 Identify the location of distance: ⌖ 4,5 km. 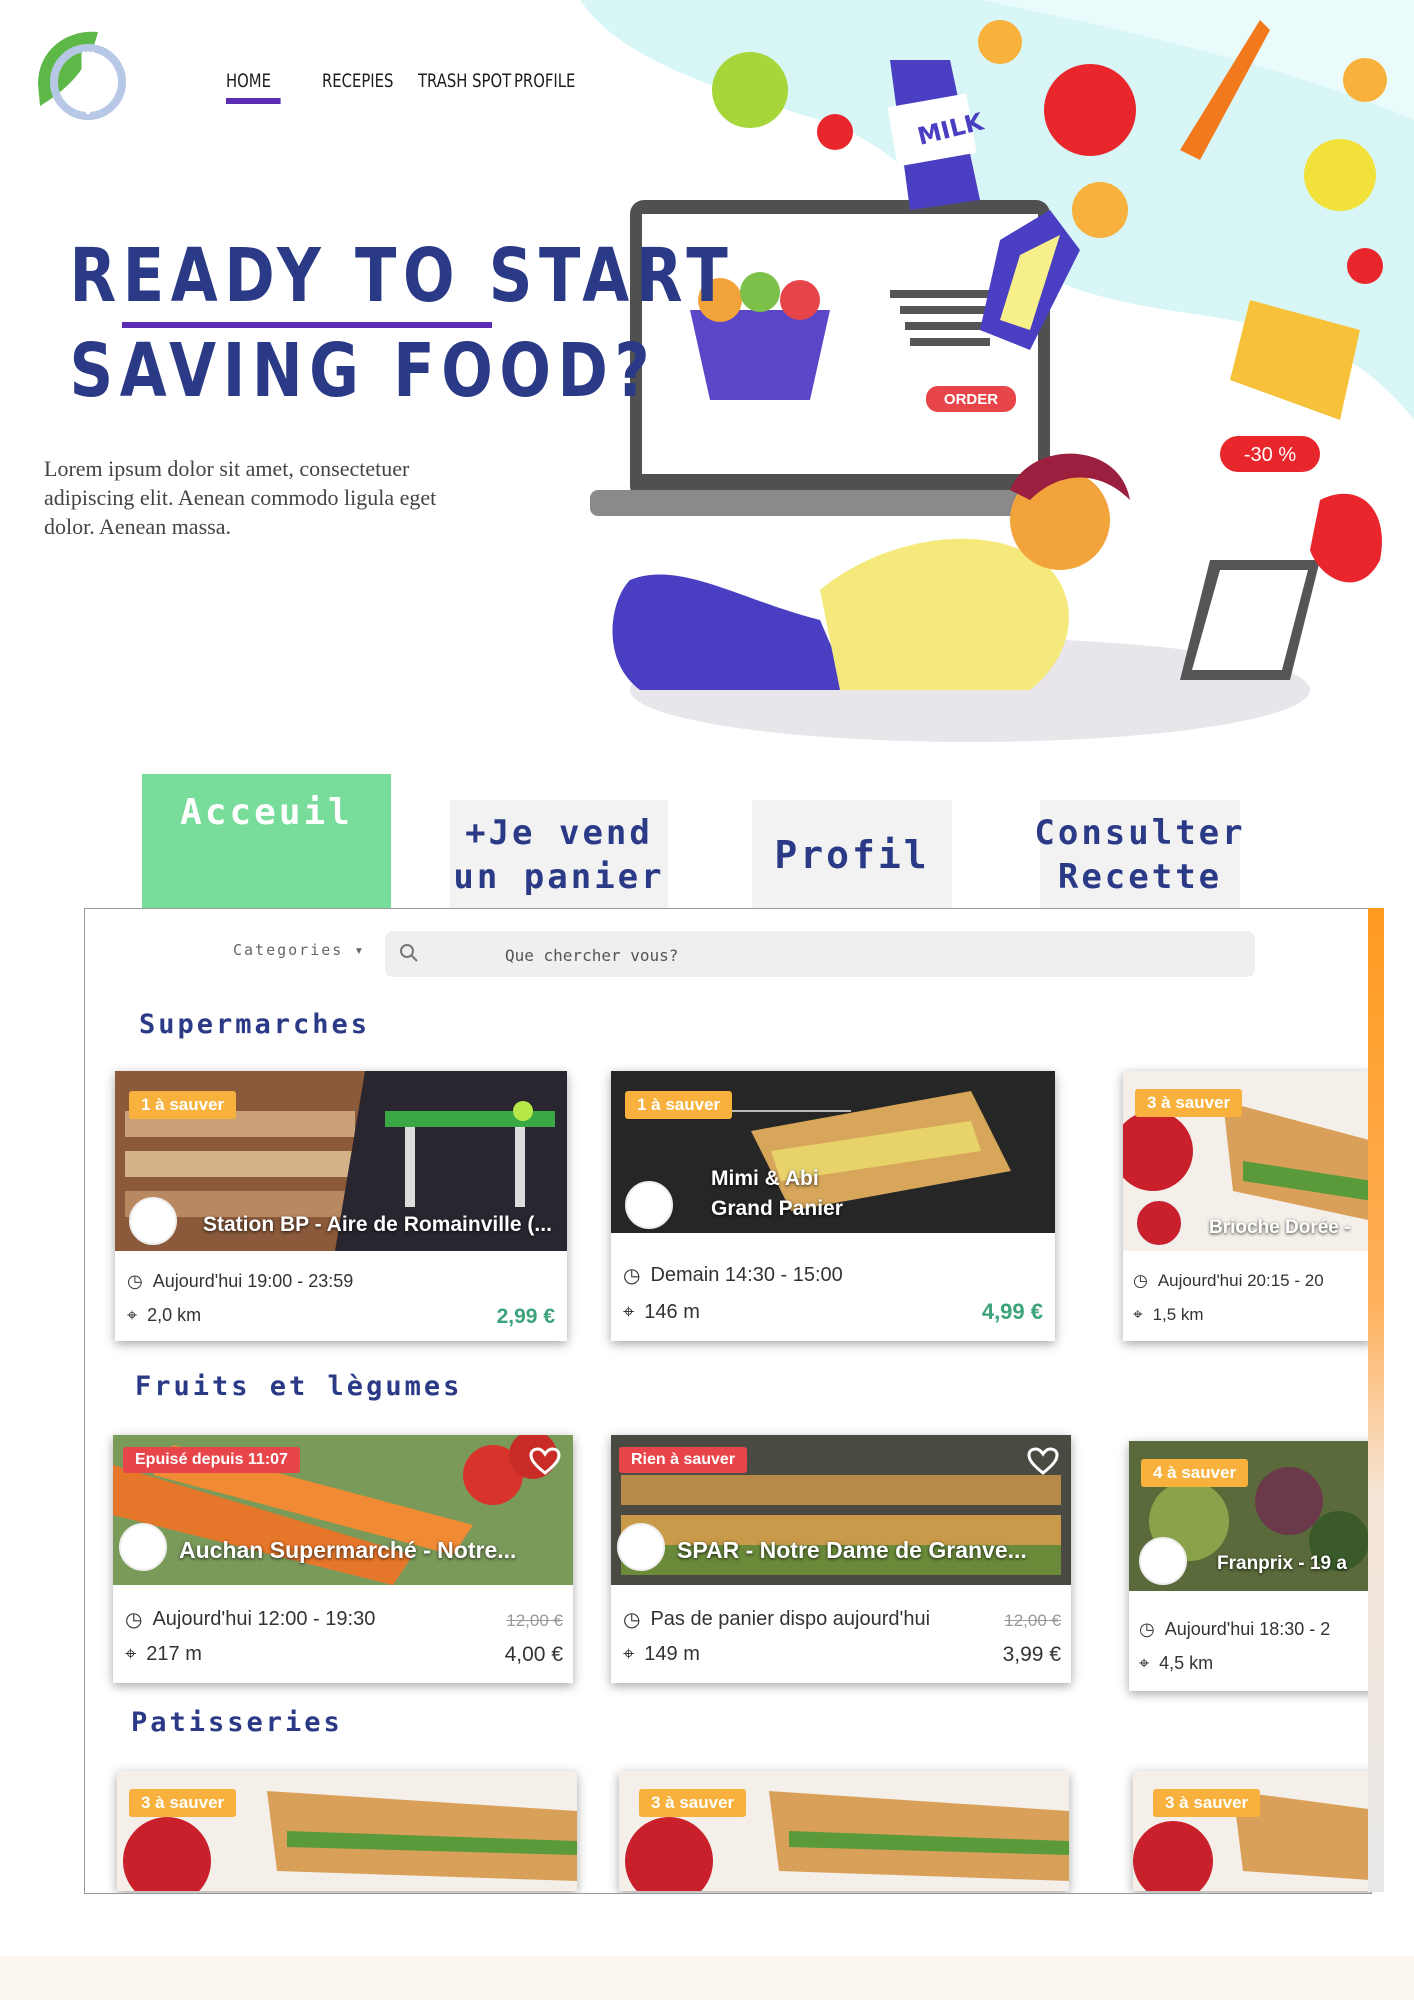
(1176, 1663).